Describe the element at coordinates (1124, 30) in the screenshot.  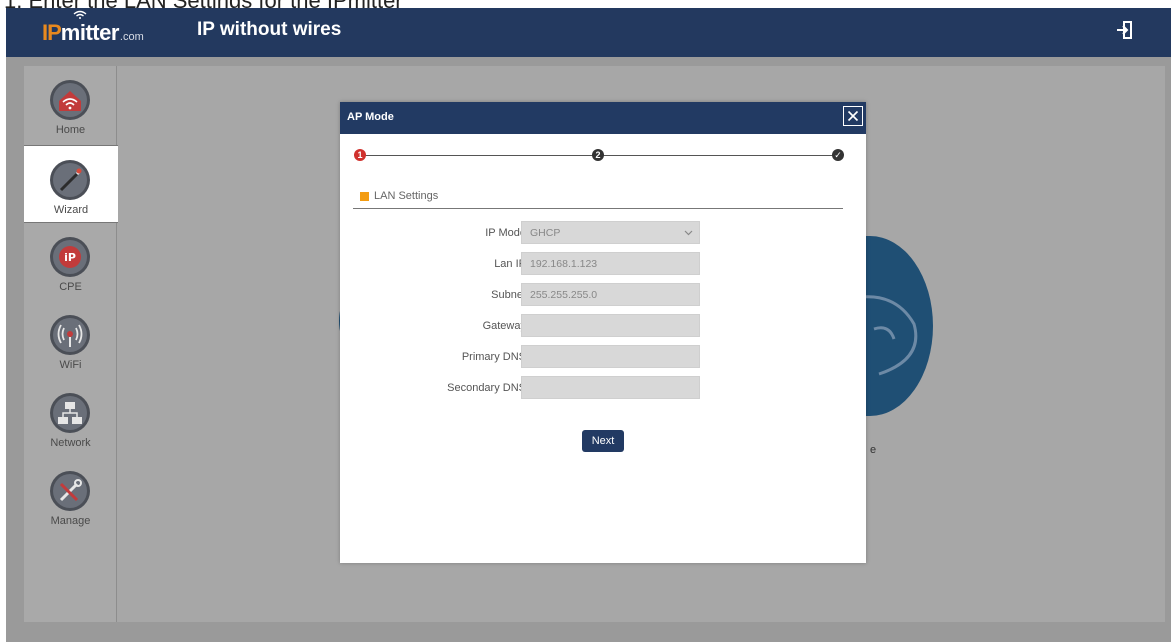
I see `logout-icon` at that location.